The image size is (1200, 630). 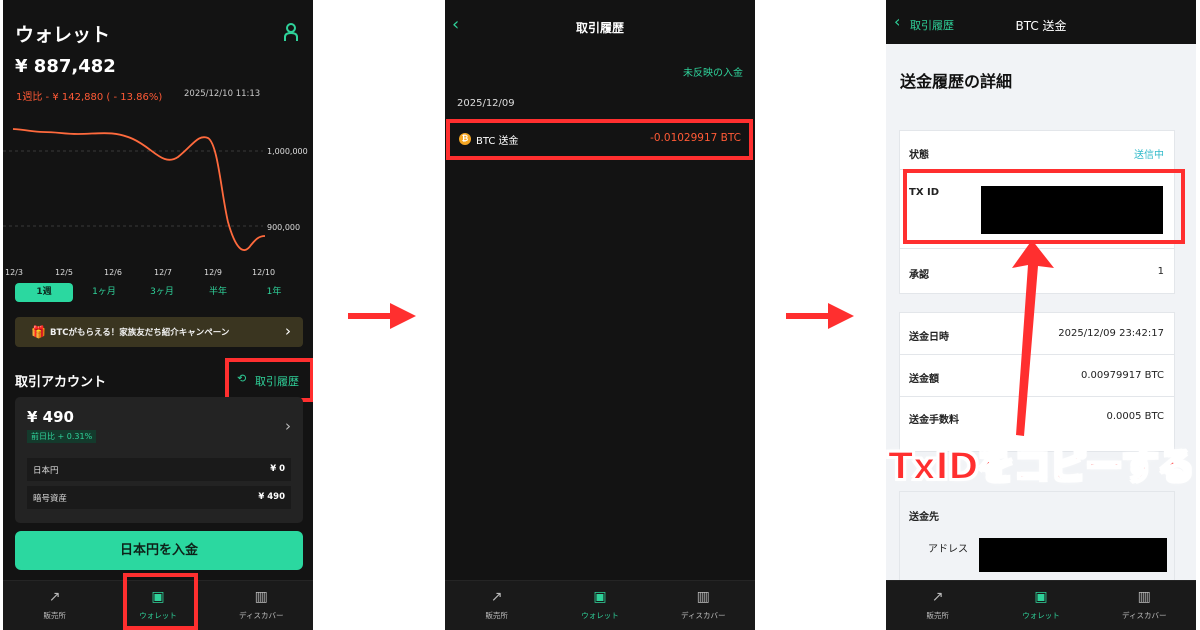 I want to click on chart-x-label: 12/7, so click(x=163, y=272).